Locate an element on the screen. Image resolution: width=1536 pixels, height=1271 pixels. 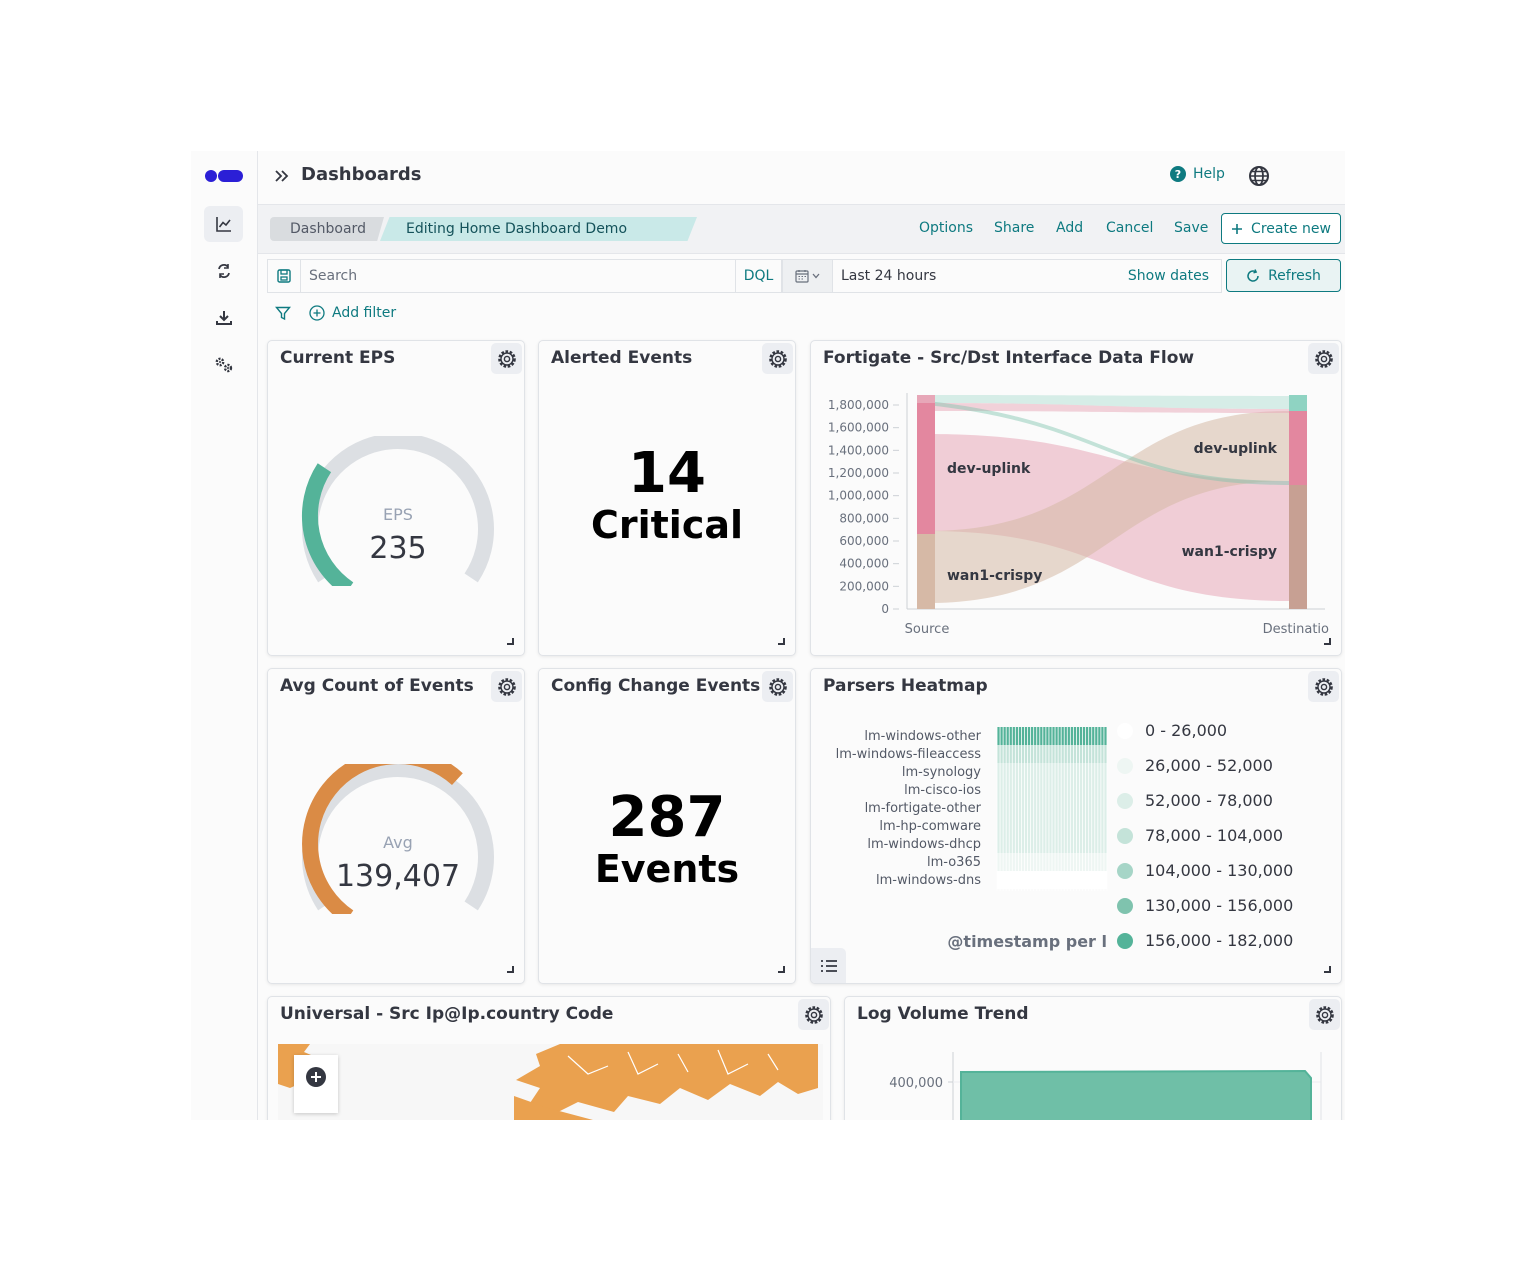
node-source-top is located at coordinates (926, 399).